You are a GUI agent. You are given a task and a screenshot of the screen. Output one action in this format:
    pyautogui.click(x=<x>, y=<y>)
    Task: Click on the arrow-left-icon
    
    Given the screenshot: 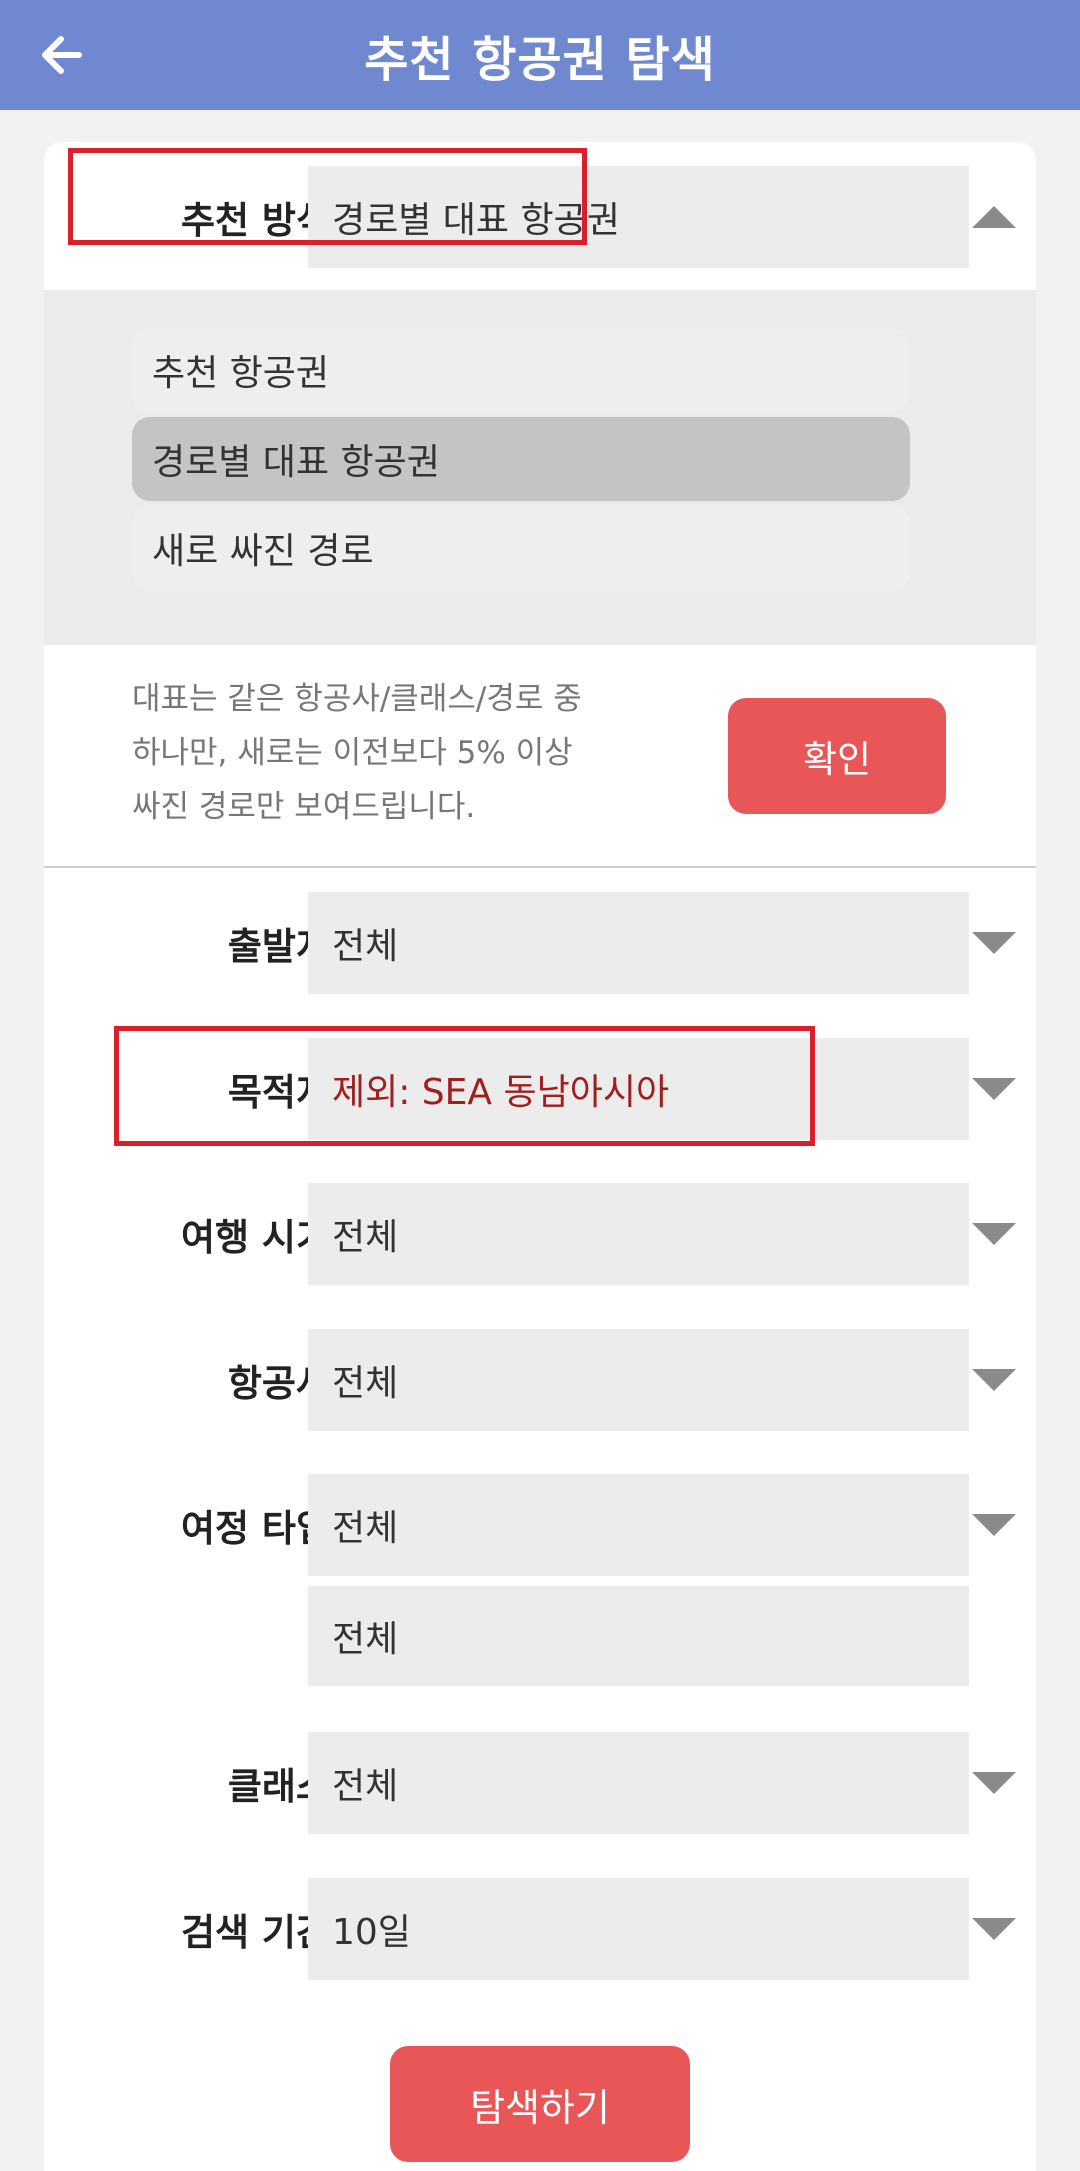 What is the action you would take?
    pyautogui.click(x=62, y=55)
    